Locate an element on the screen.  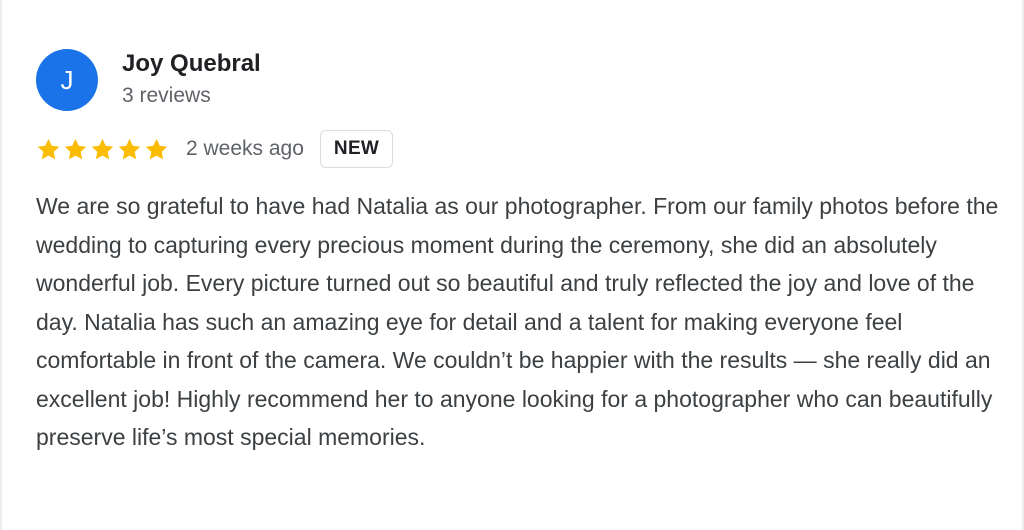
avatar-initial: J is located at coordinates (67, 80).